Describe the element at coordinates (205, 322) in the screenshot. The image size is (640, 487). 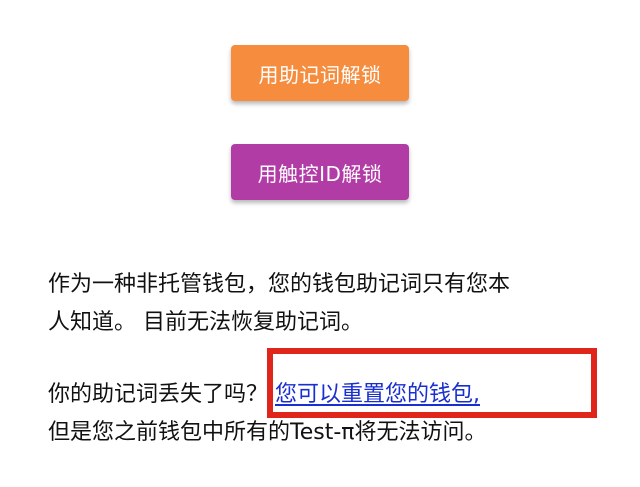
I see `info-line-2: 人知道。 目前无法恢复助记词。` at that location.